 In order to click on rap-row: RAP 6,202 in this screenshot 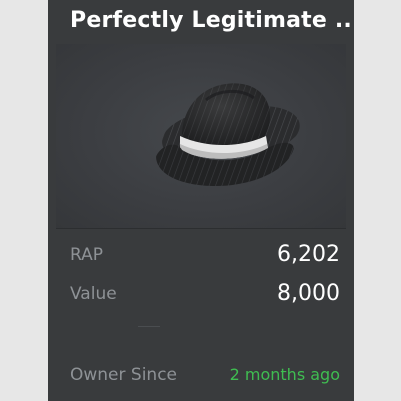, I will do `click(205, 255)`.